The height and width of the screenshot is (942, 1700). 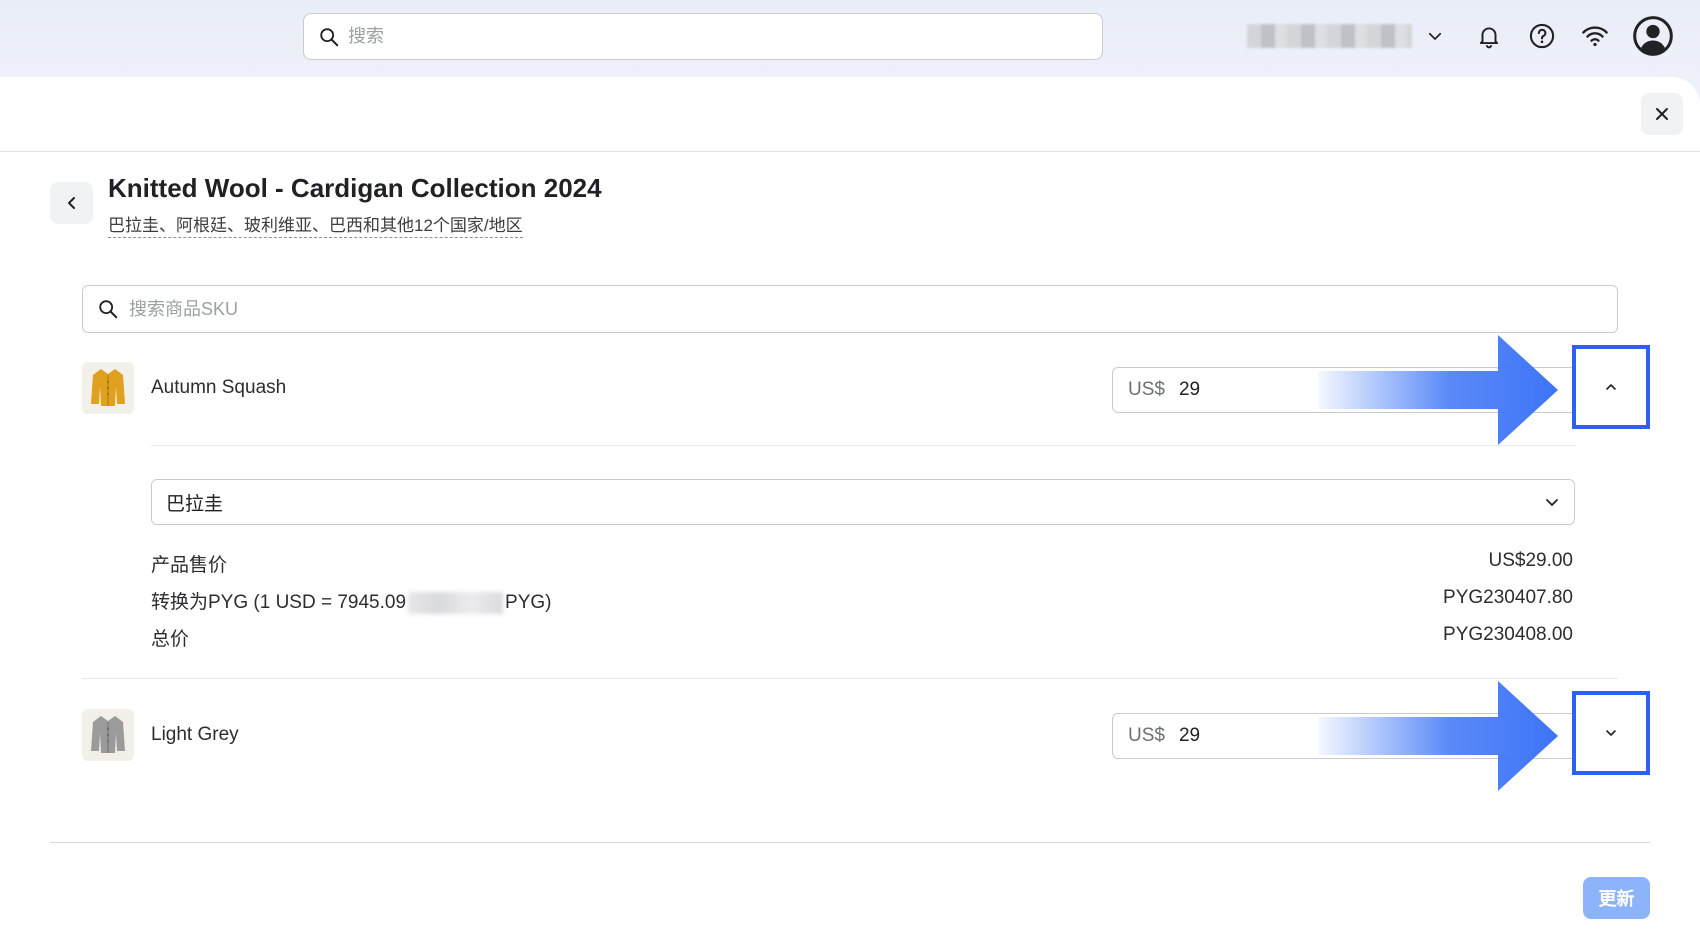 I want to click on conversion-label-prefix: 转换为PYG (1 USD = 7945.09, so click(x=279, y=602).